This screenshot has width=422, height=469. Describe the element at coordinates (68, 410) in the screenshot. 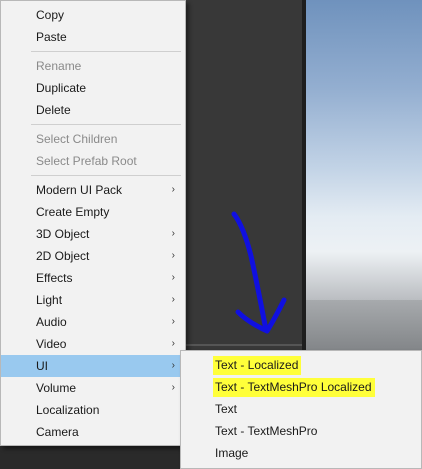

I see `menu-item-label: Localization` at that location.